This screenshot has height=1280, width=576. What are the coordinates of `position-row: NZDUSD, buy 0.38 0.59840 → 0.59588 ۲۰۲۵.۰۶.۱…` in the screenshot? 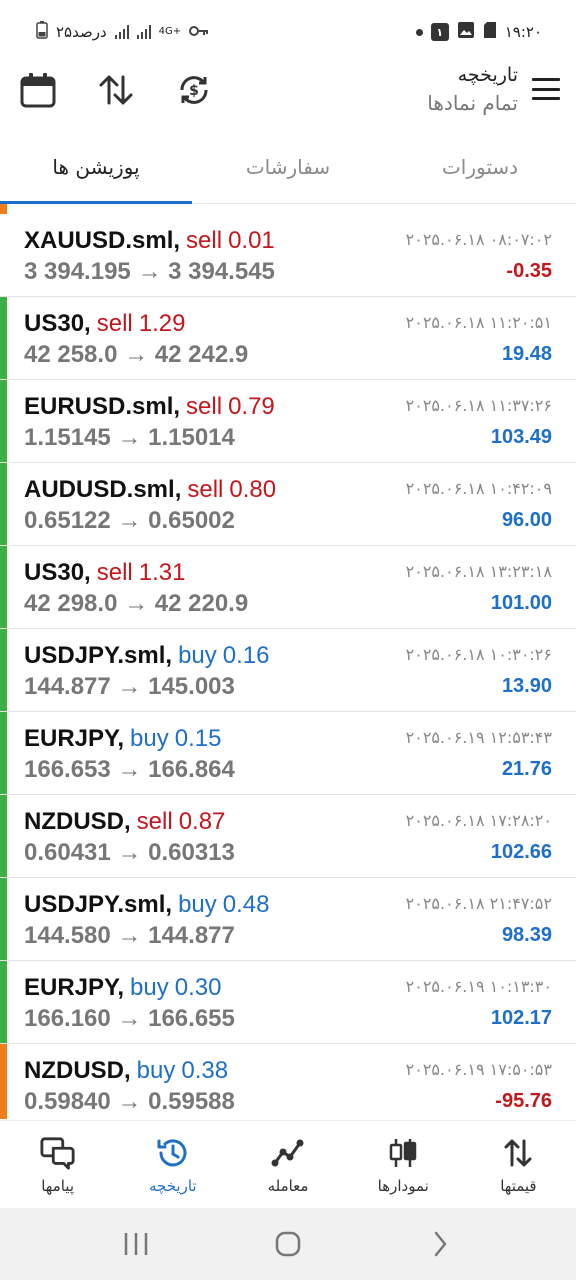 It's located at (288, 1081).